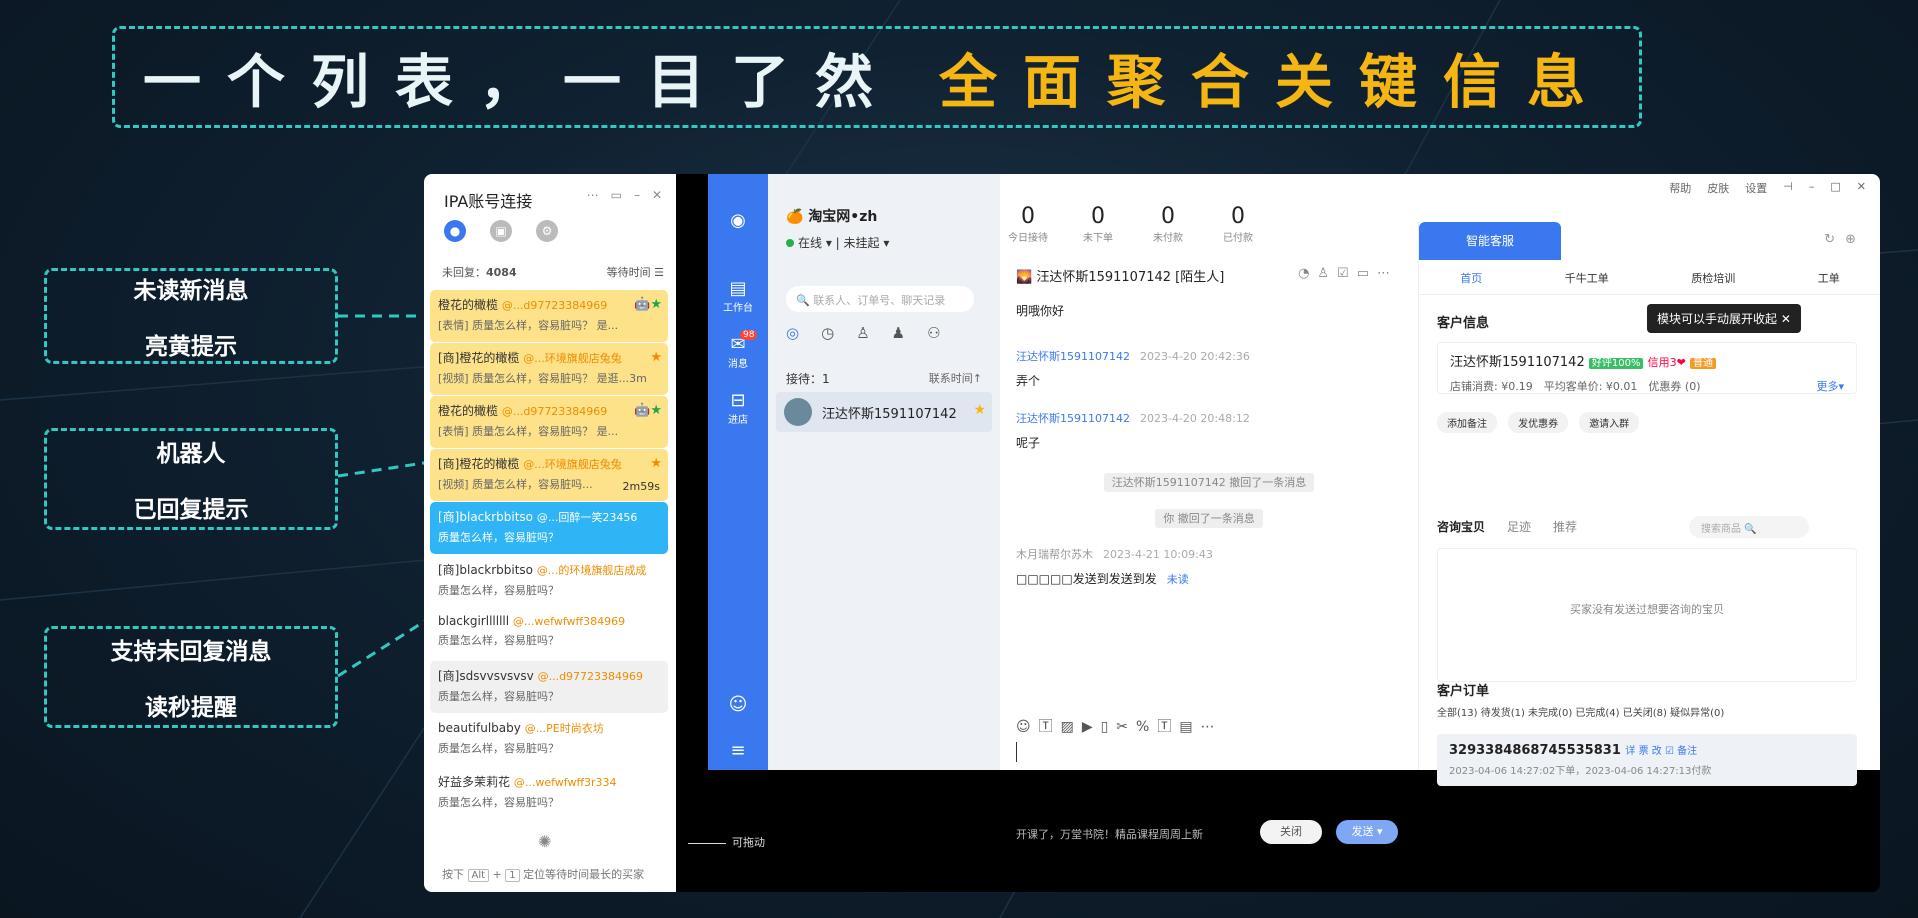 The image size is (1918, 918). What do you see at coordinates (1788, 188) in the screenshot?
I see `pin-icon: ⊣` at bounding box center [1788, 188].